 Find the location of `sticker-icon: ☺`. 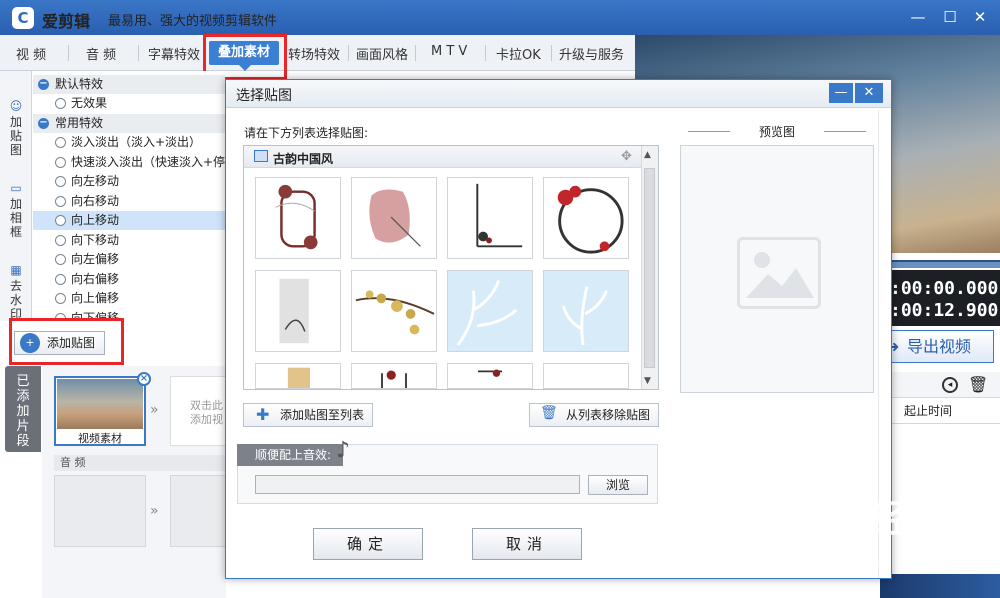

sticker-icon: ☺ is located at coordinates (16, 106).